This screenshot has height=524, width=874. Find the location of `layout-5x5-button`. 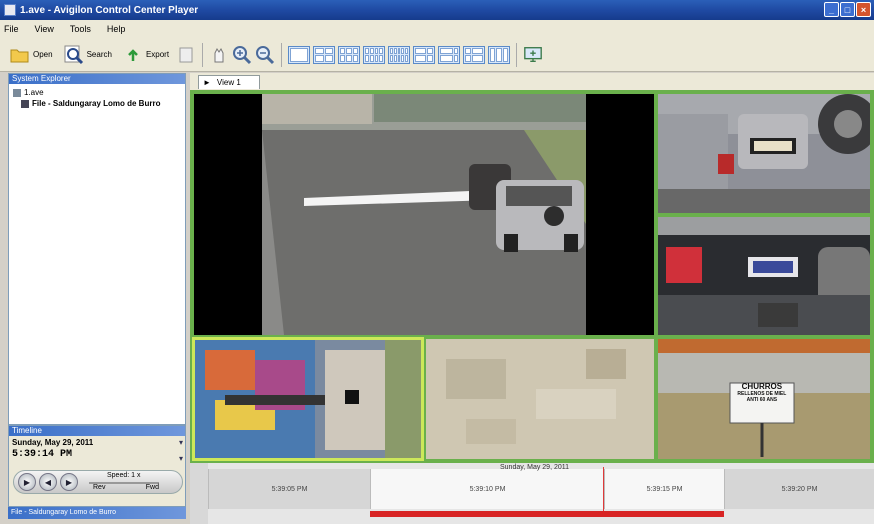

layout-5x5-button is located at coordinates (399, 54).